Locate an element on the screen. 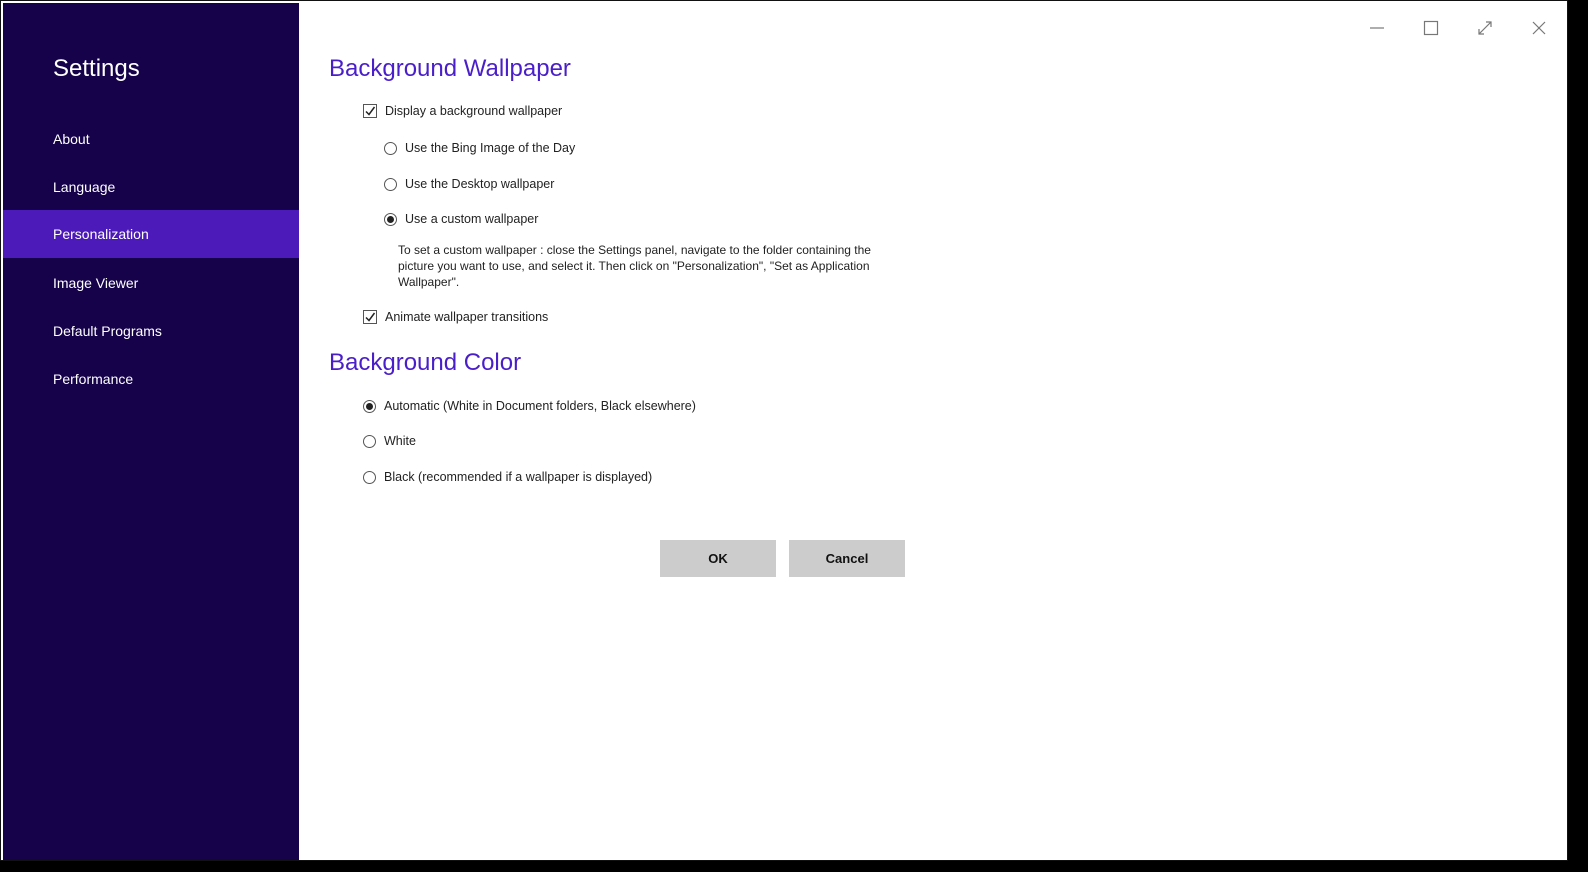 Image resolution: width=1588 pixels, height=872 pixels. minimize-icon is located at coordinates (1377, 28).